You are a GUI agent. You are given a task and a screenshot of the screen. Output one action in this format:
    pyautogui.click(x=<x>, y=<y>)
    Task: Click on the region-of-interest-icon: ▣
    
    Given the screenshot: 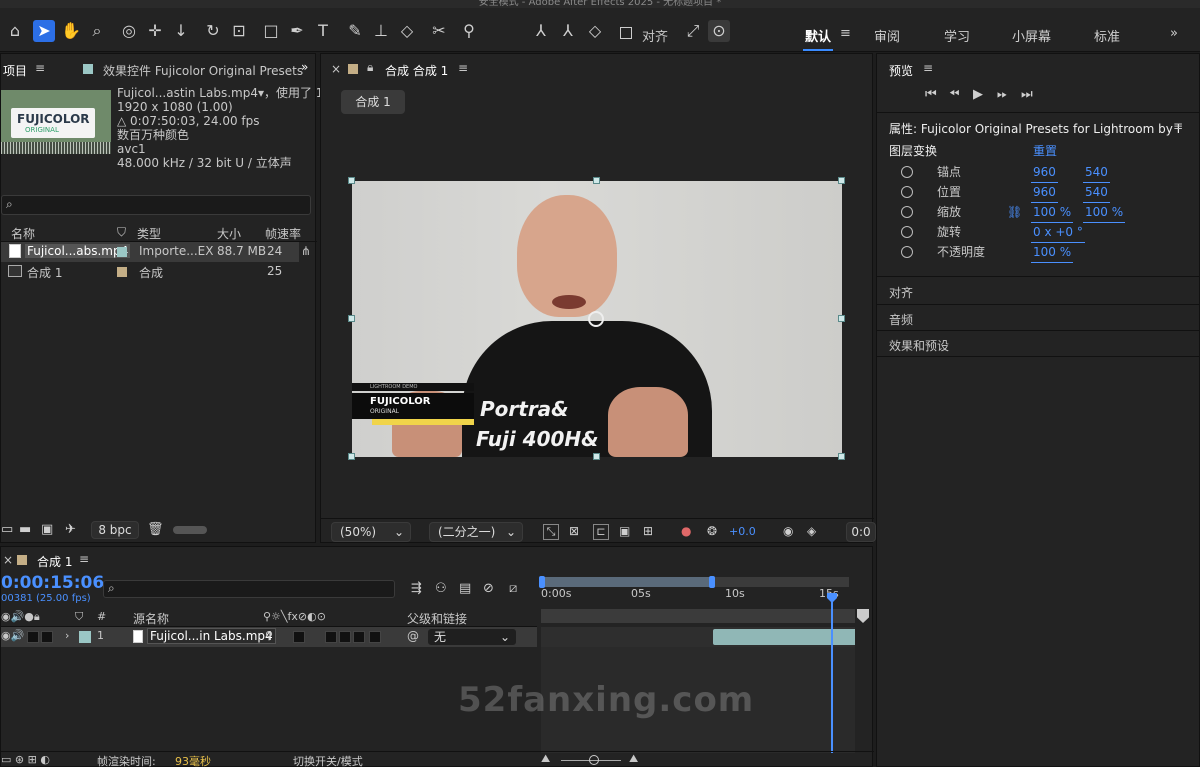 What is the action you would take?
    pyautogui.click(x=624, y=531)
    